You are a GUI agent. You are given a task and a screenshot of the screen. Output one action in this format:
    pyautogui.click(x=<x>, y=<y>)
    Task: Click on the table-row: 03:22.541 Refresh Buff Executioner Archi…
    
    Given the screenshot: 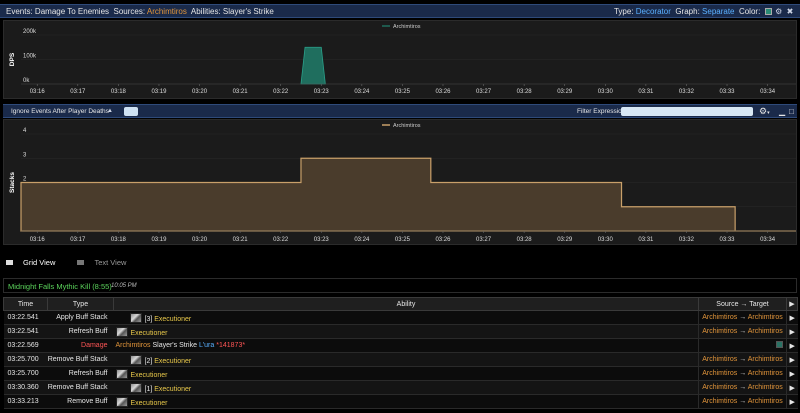 What is the action you would take?
    pyautogui.click(x=400, y=331)
    